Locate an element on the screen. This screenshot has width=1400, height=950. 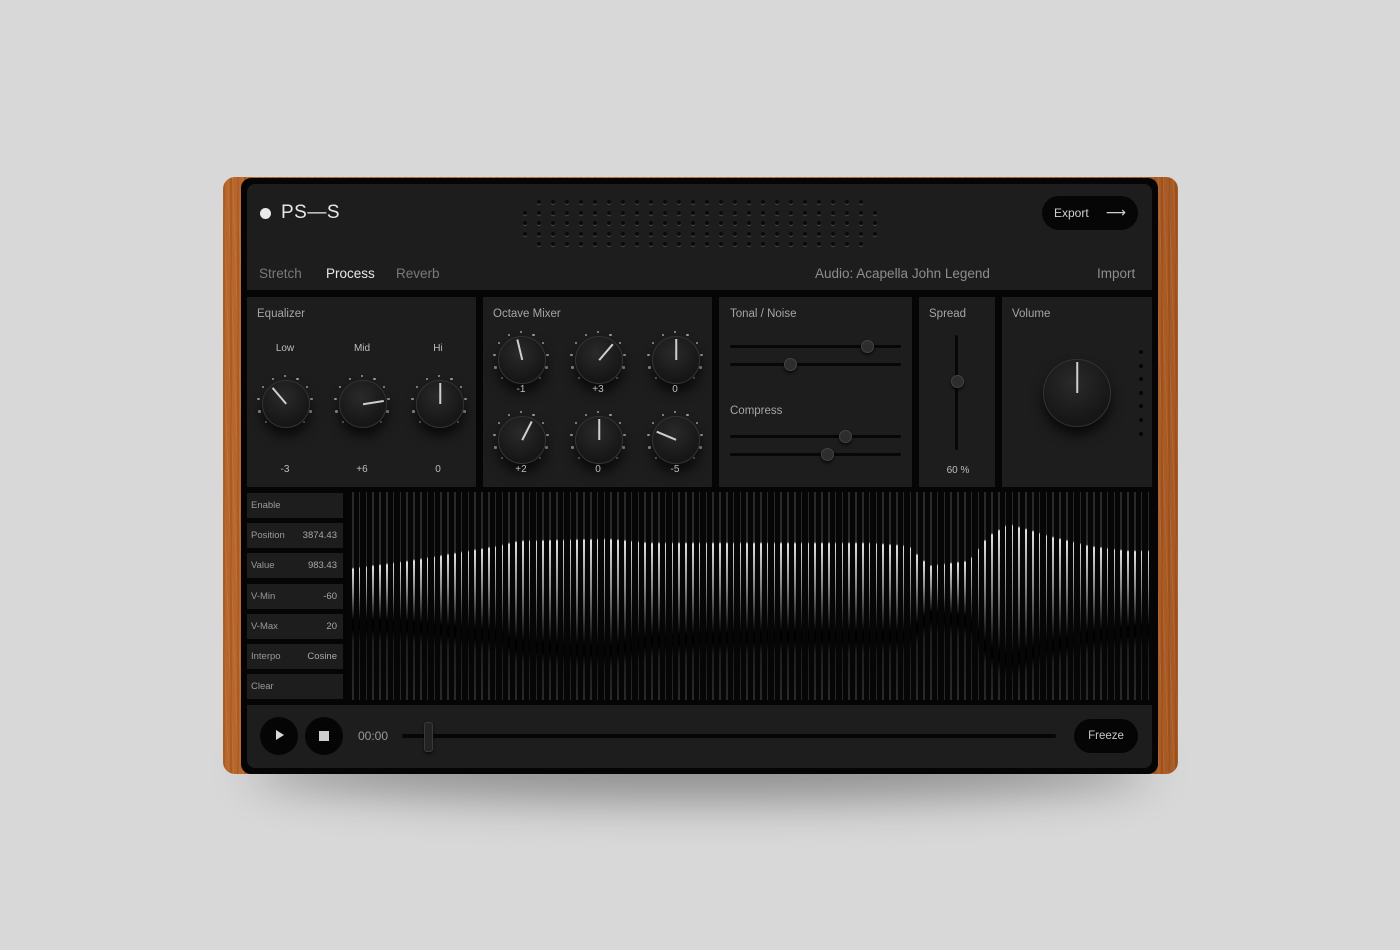
waveform-display is located at coordinates (750, 596).